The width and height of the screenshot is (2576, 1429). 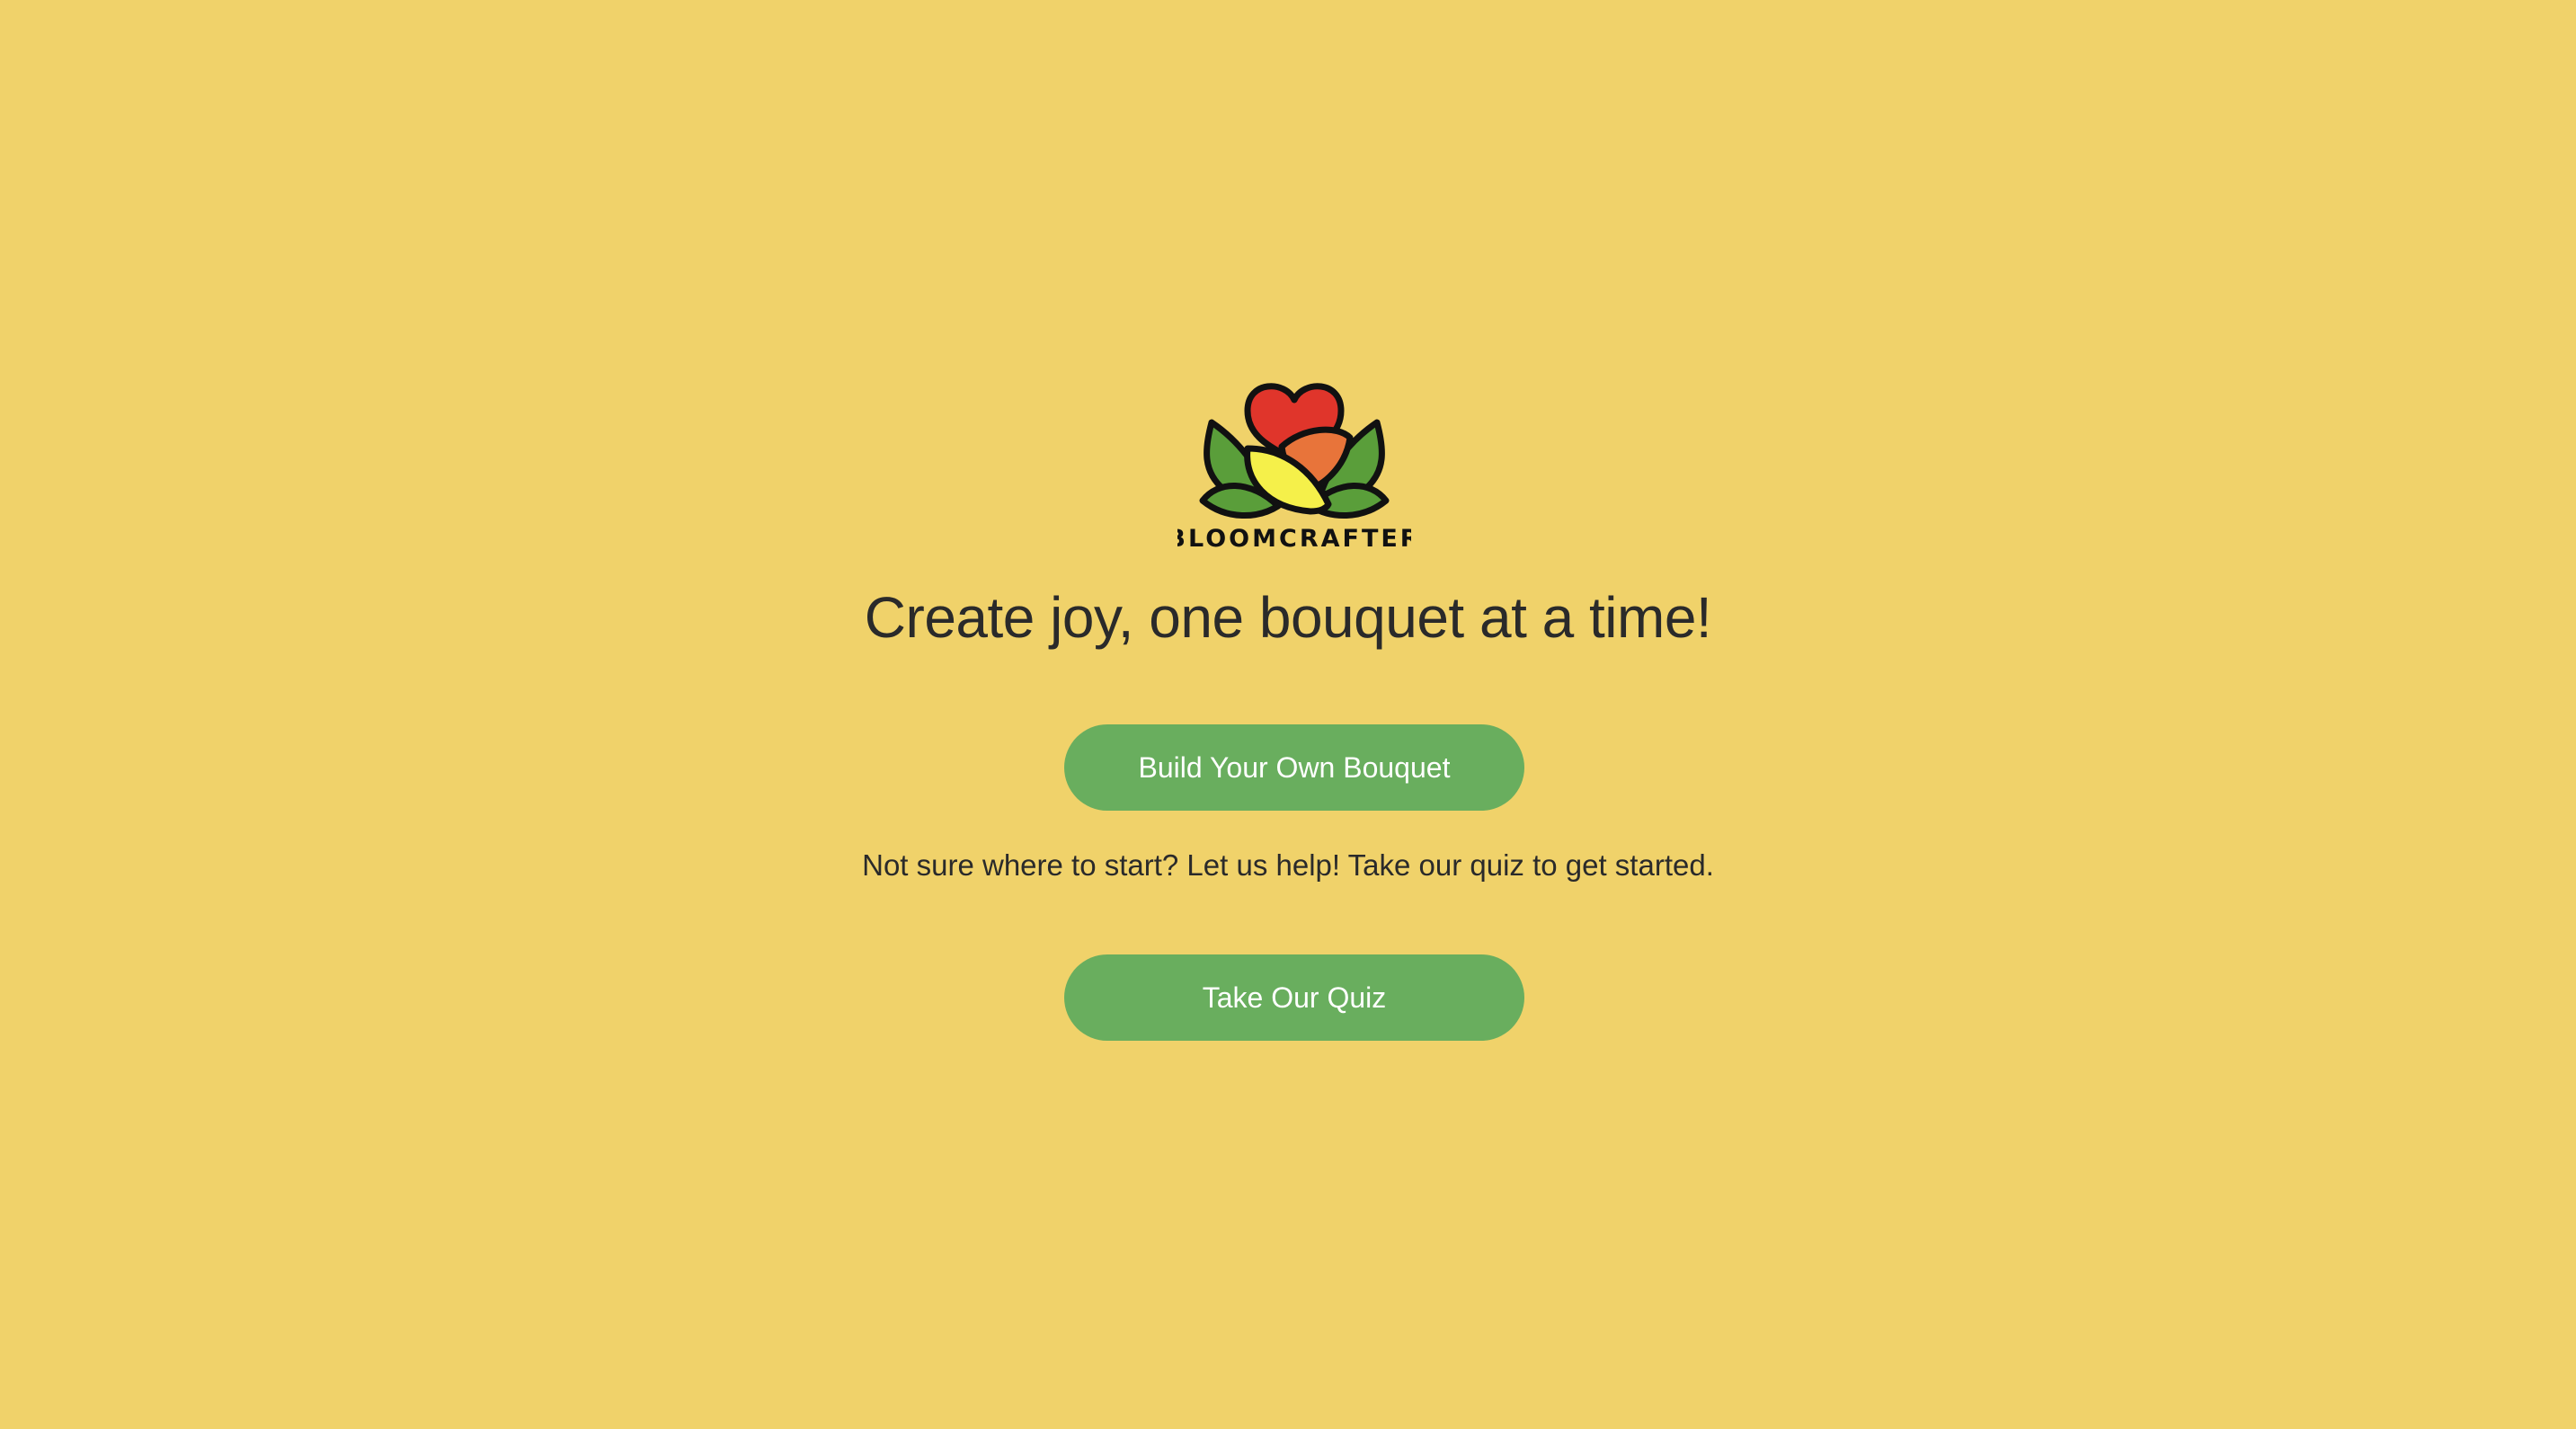 What do you see at coordinates (1294, 539) in the screenshot?
I see `brand-wordmark: BLOOMCRAFTER` at bounding box center [1294, 539].